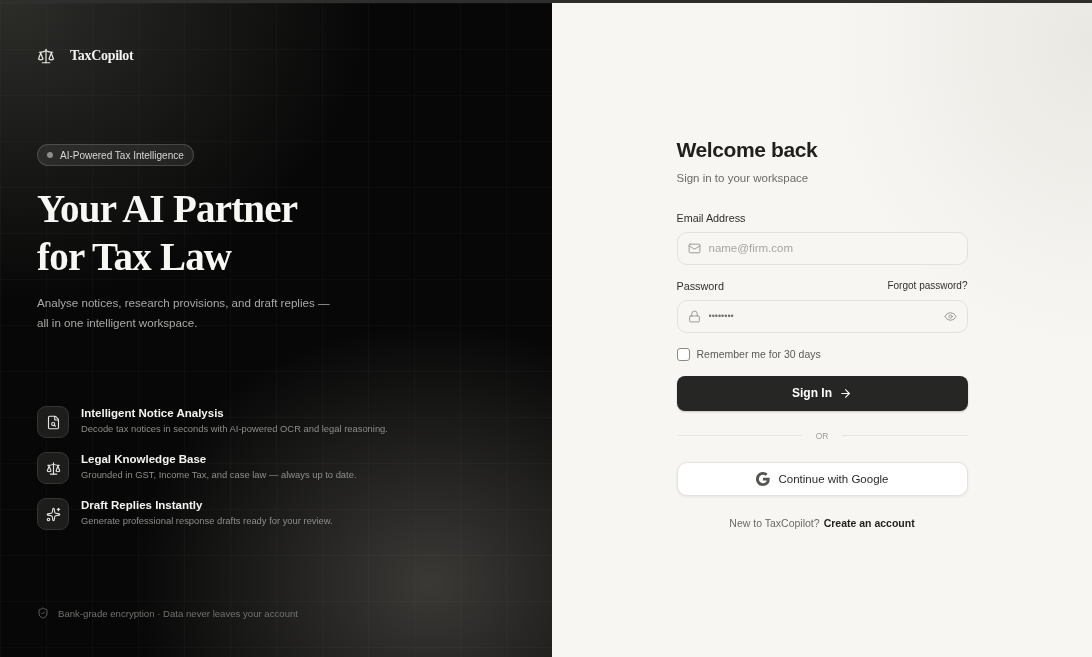 The width and height of the screenshot is (1092, 657). Describe the element at coordinates (53, 514) in the screenshot. I see `sparkle-icon` at that location.